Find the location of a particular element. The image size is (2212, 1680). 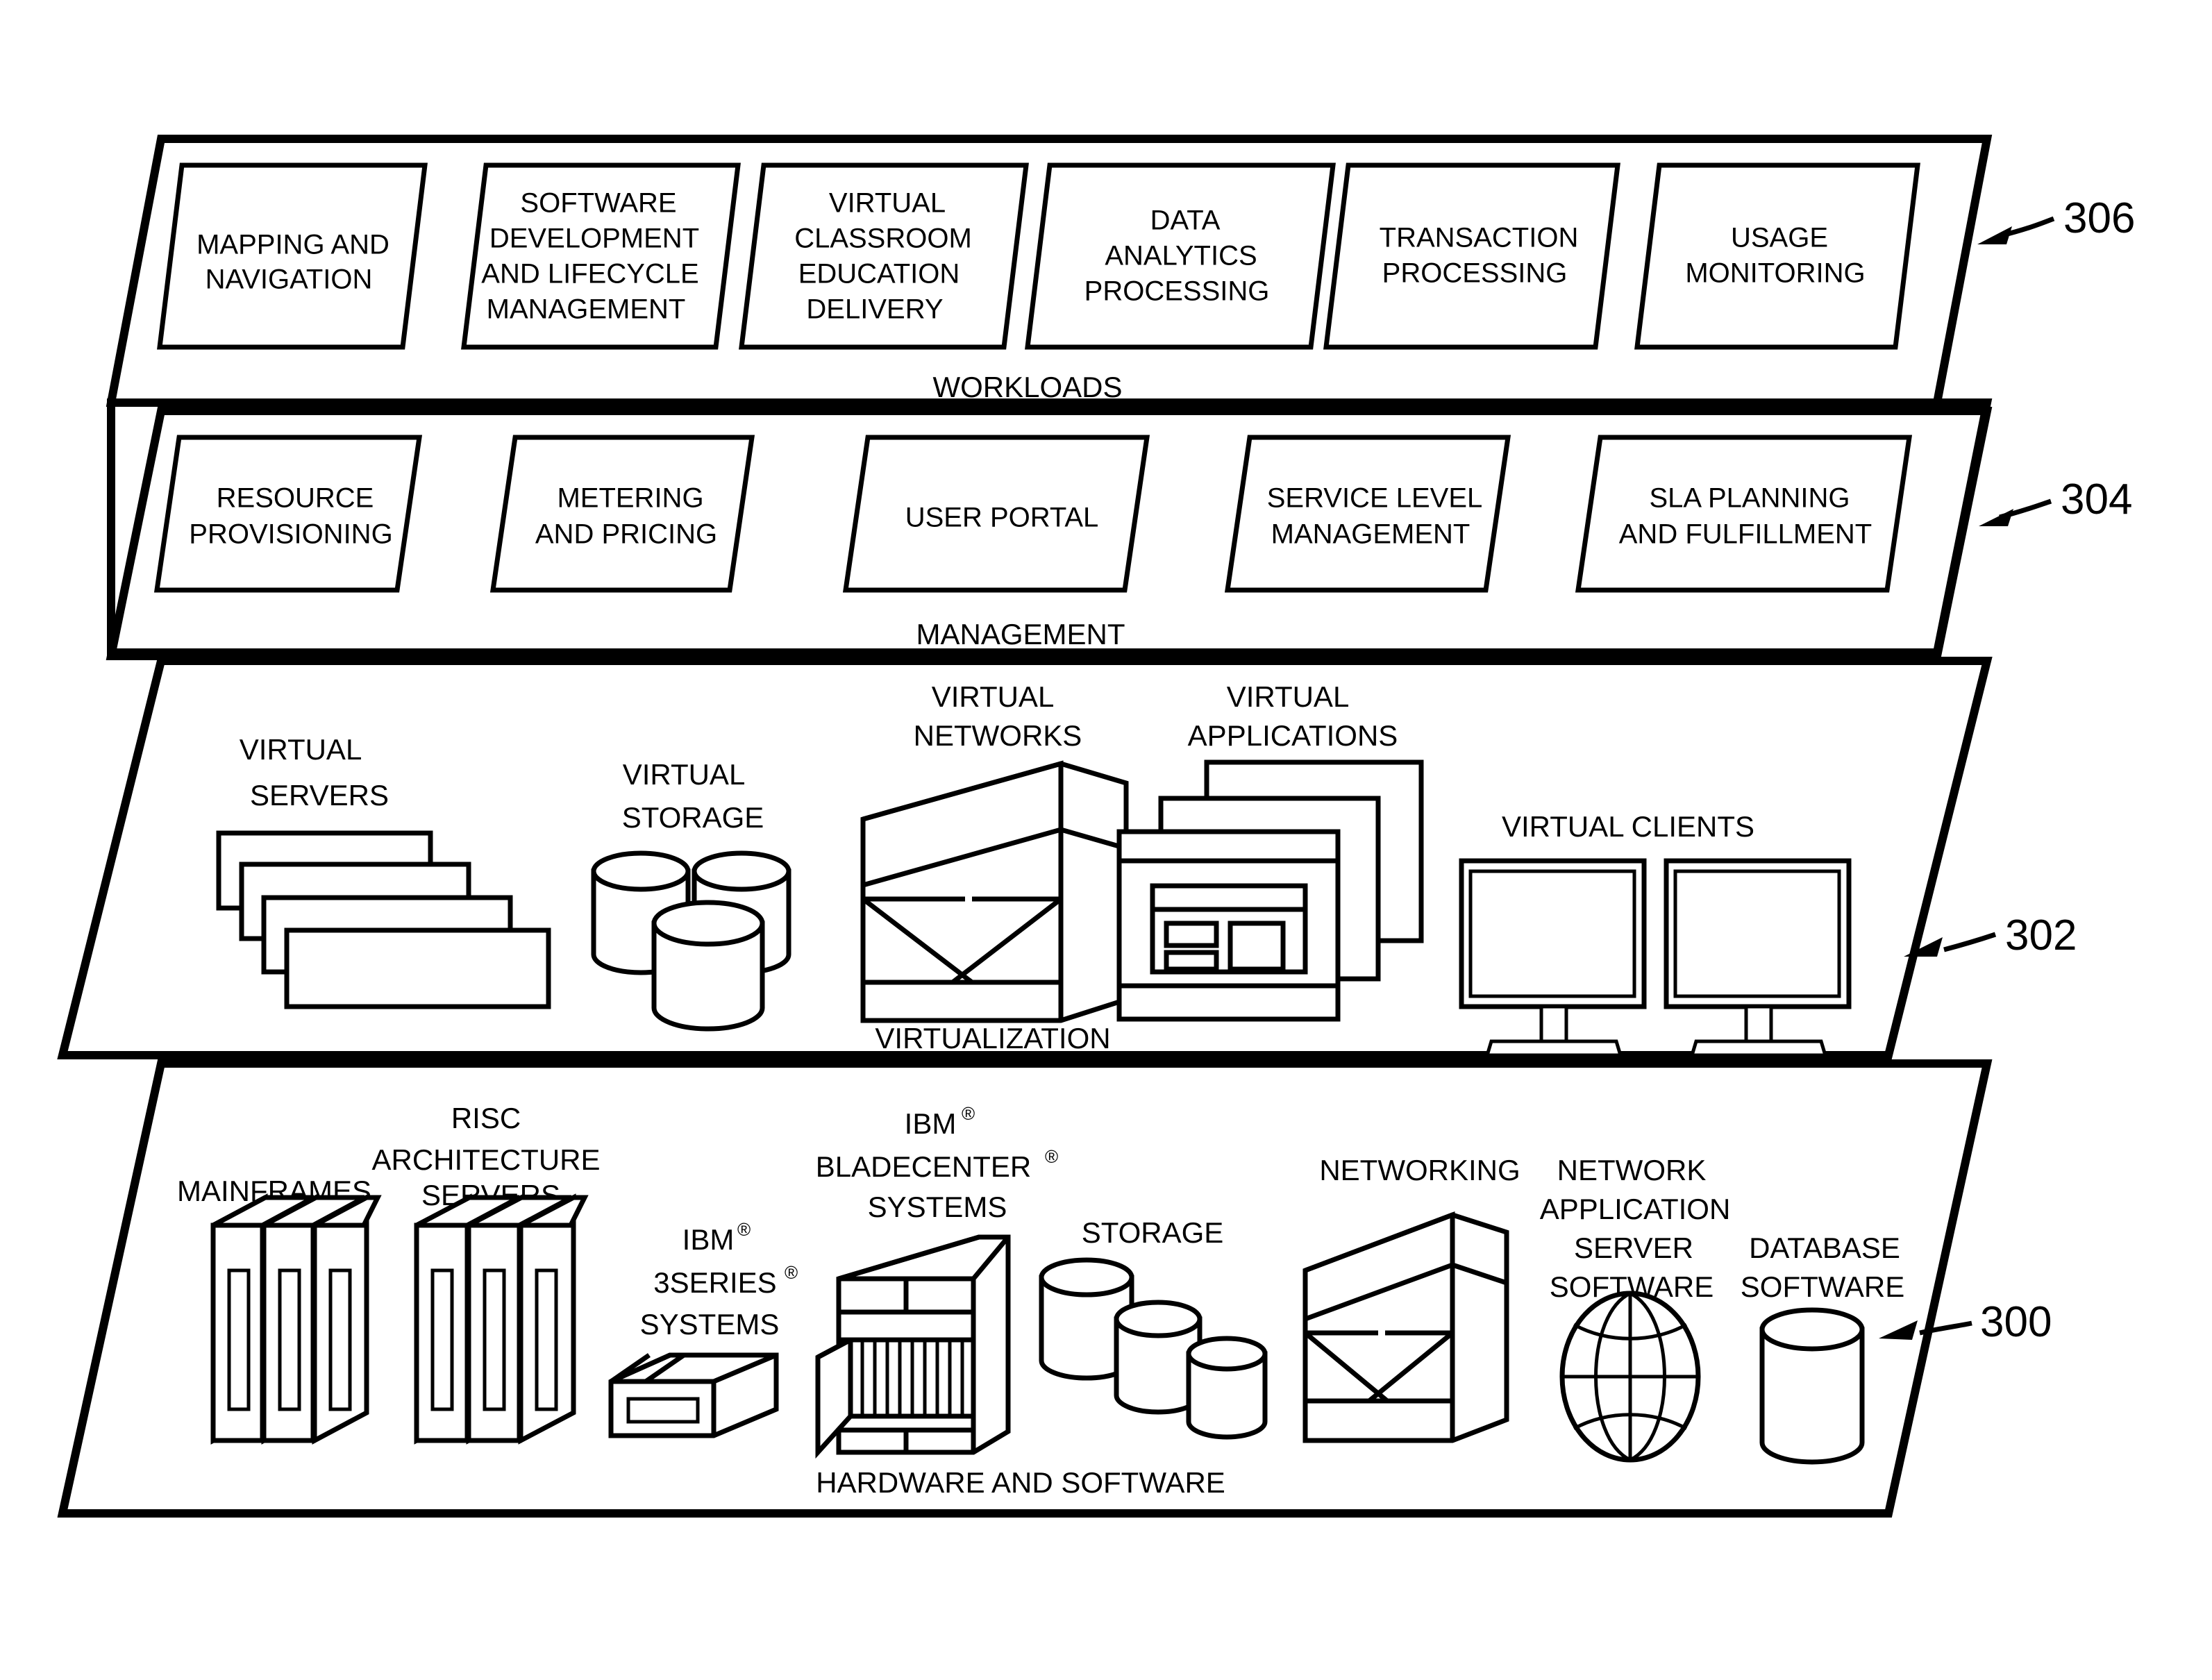

ibm-3series-label: IBM ® 3SERIES ® SYSTEMS is located at coordinates (719, 1280).